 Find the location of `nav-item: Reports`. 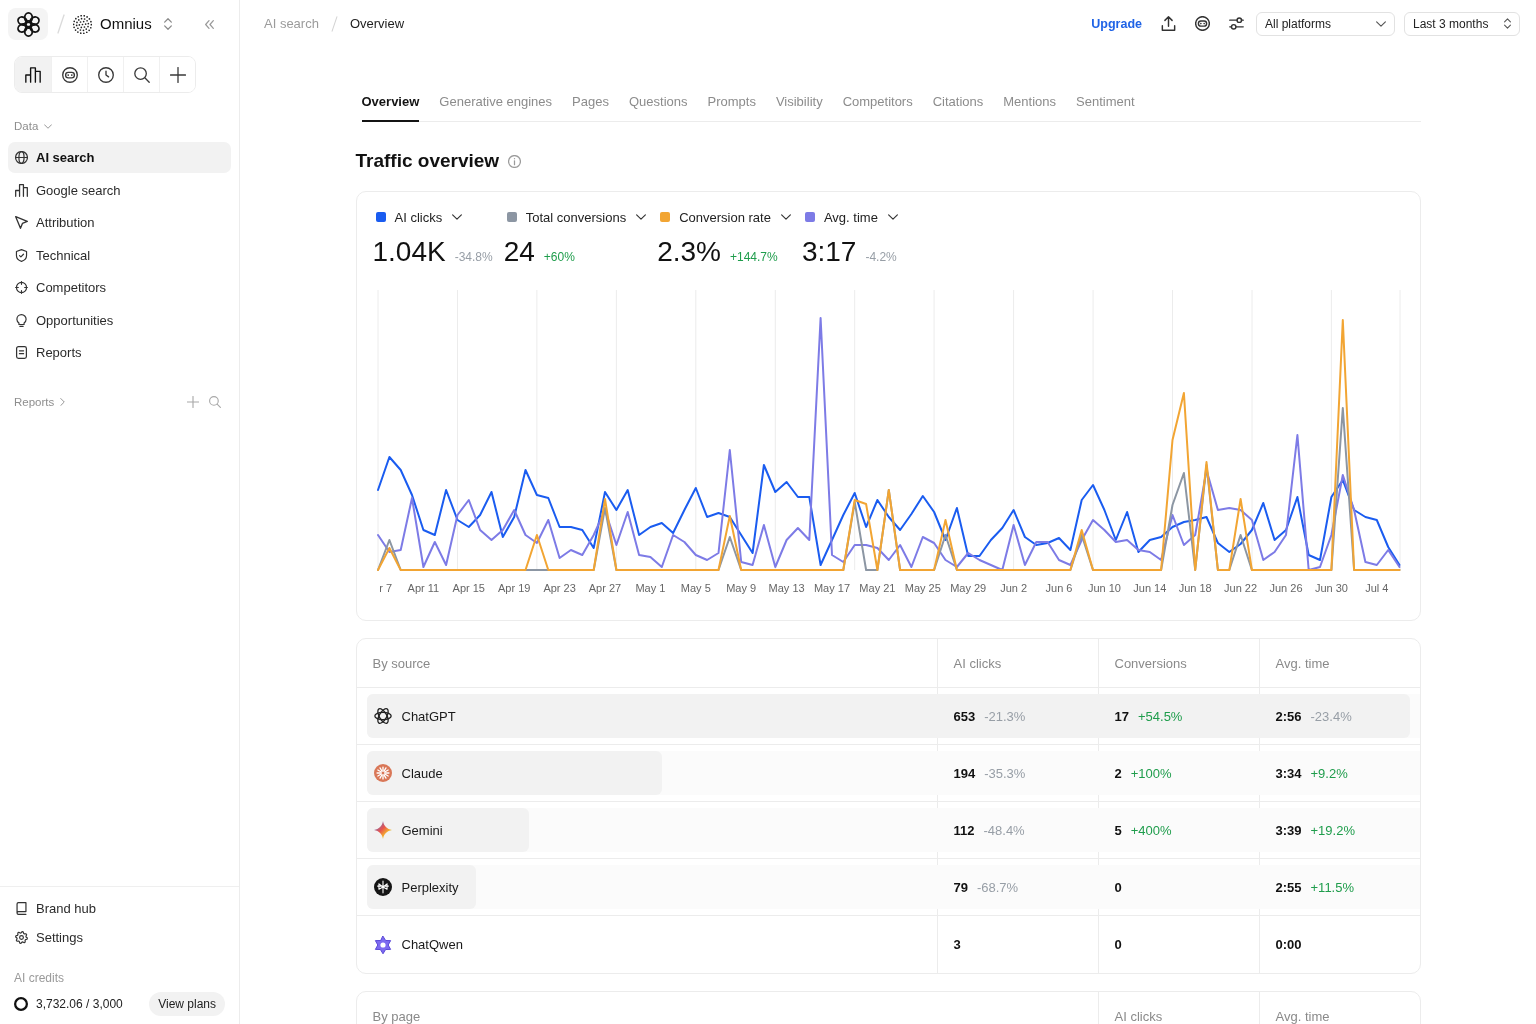

nav-item: Reports is located at coordinates (119, 352).